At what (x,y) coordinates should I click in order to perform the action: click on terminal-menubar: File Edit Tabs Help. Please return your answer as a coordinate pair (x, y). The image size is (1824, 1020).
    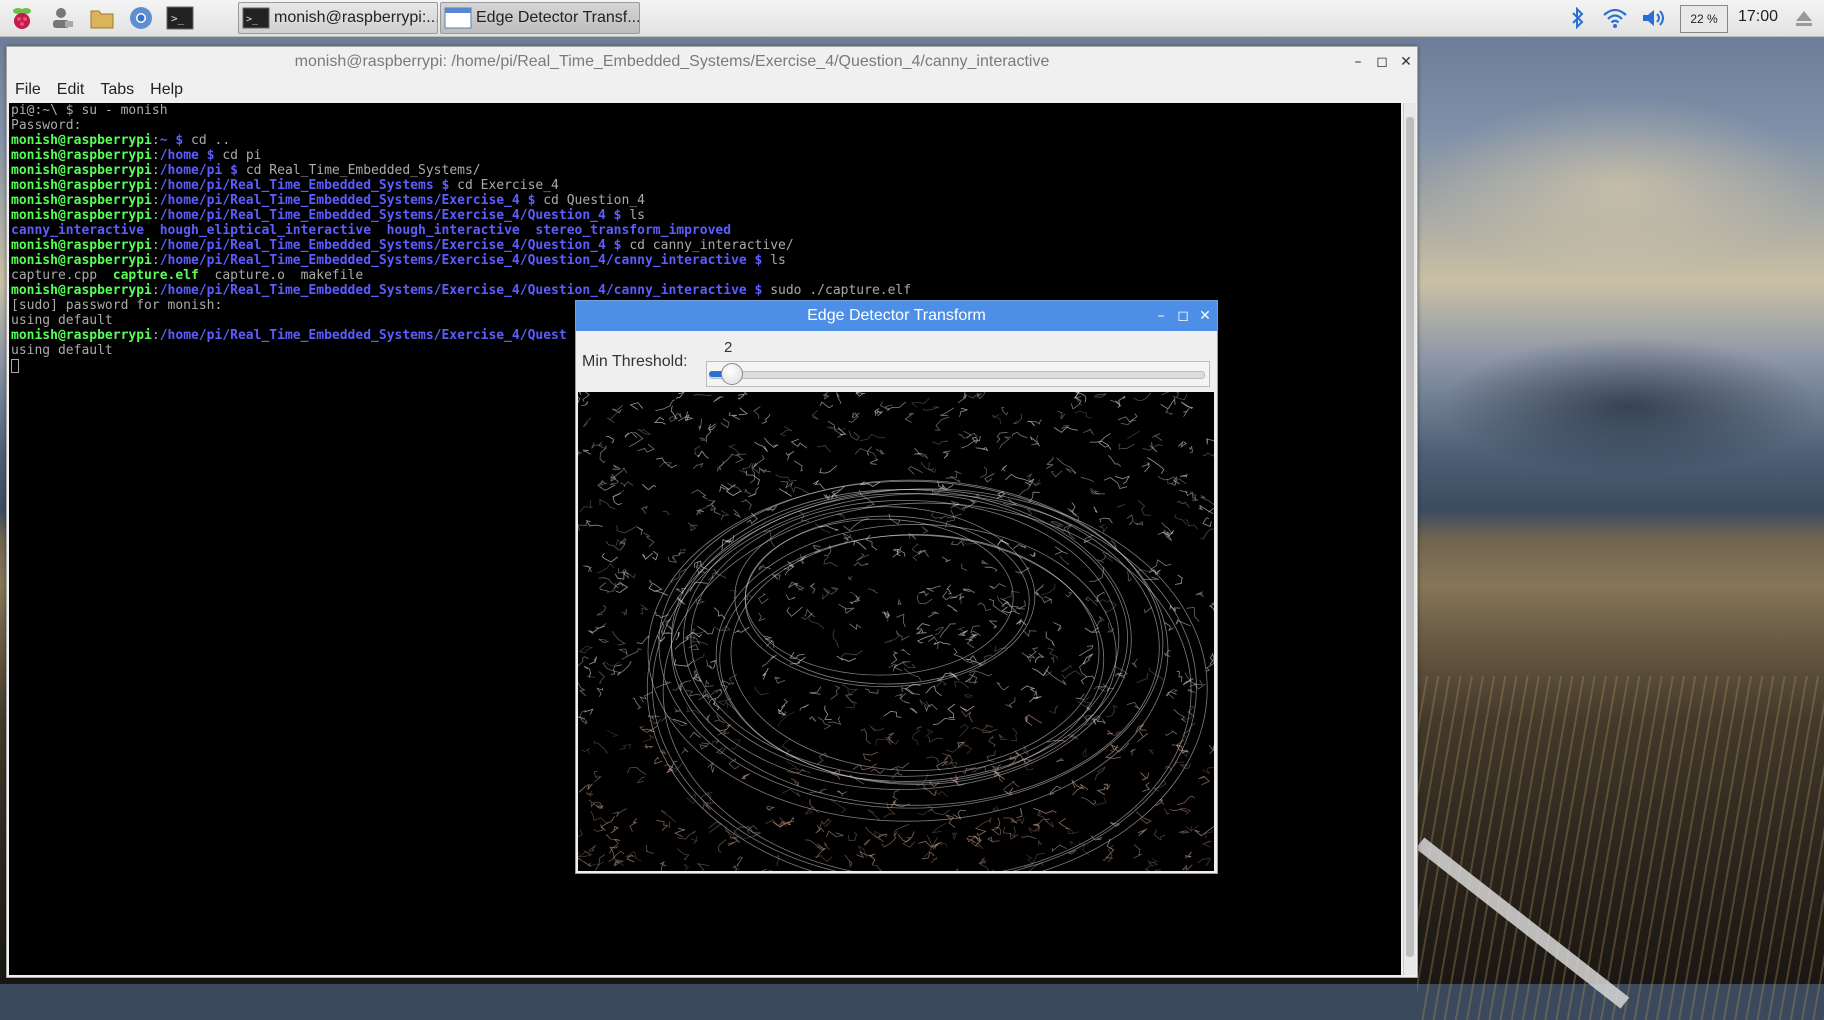
    Looking at the image, I should click on (712, 90).